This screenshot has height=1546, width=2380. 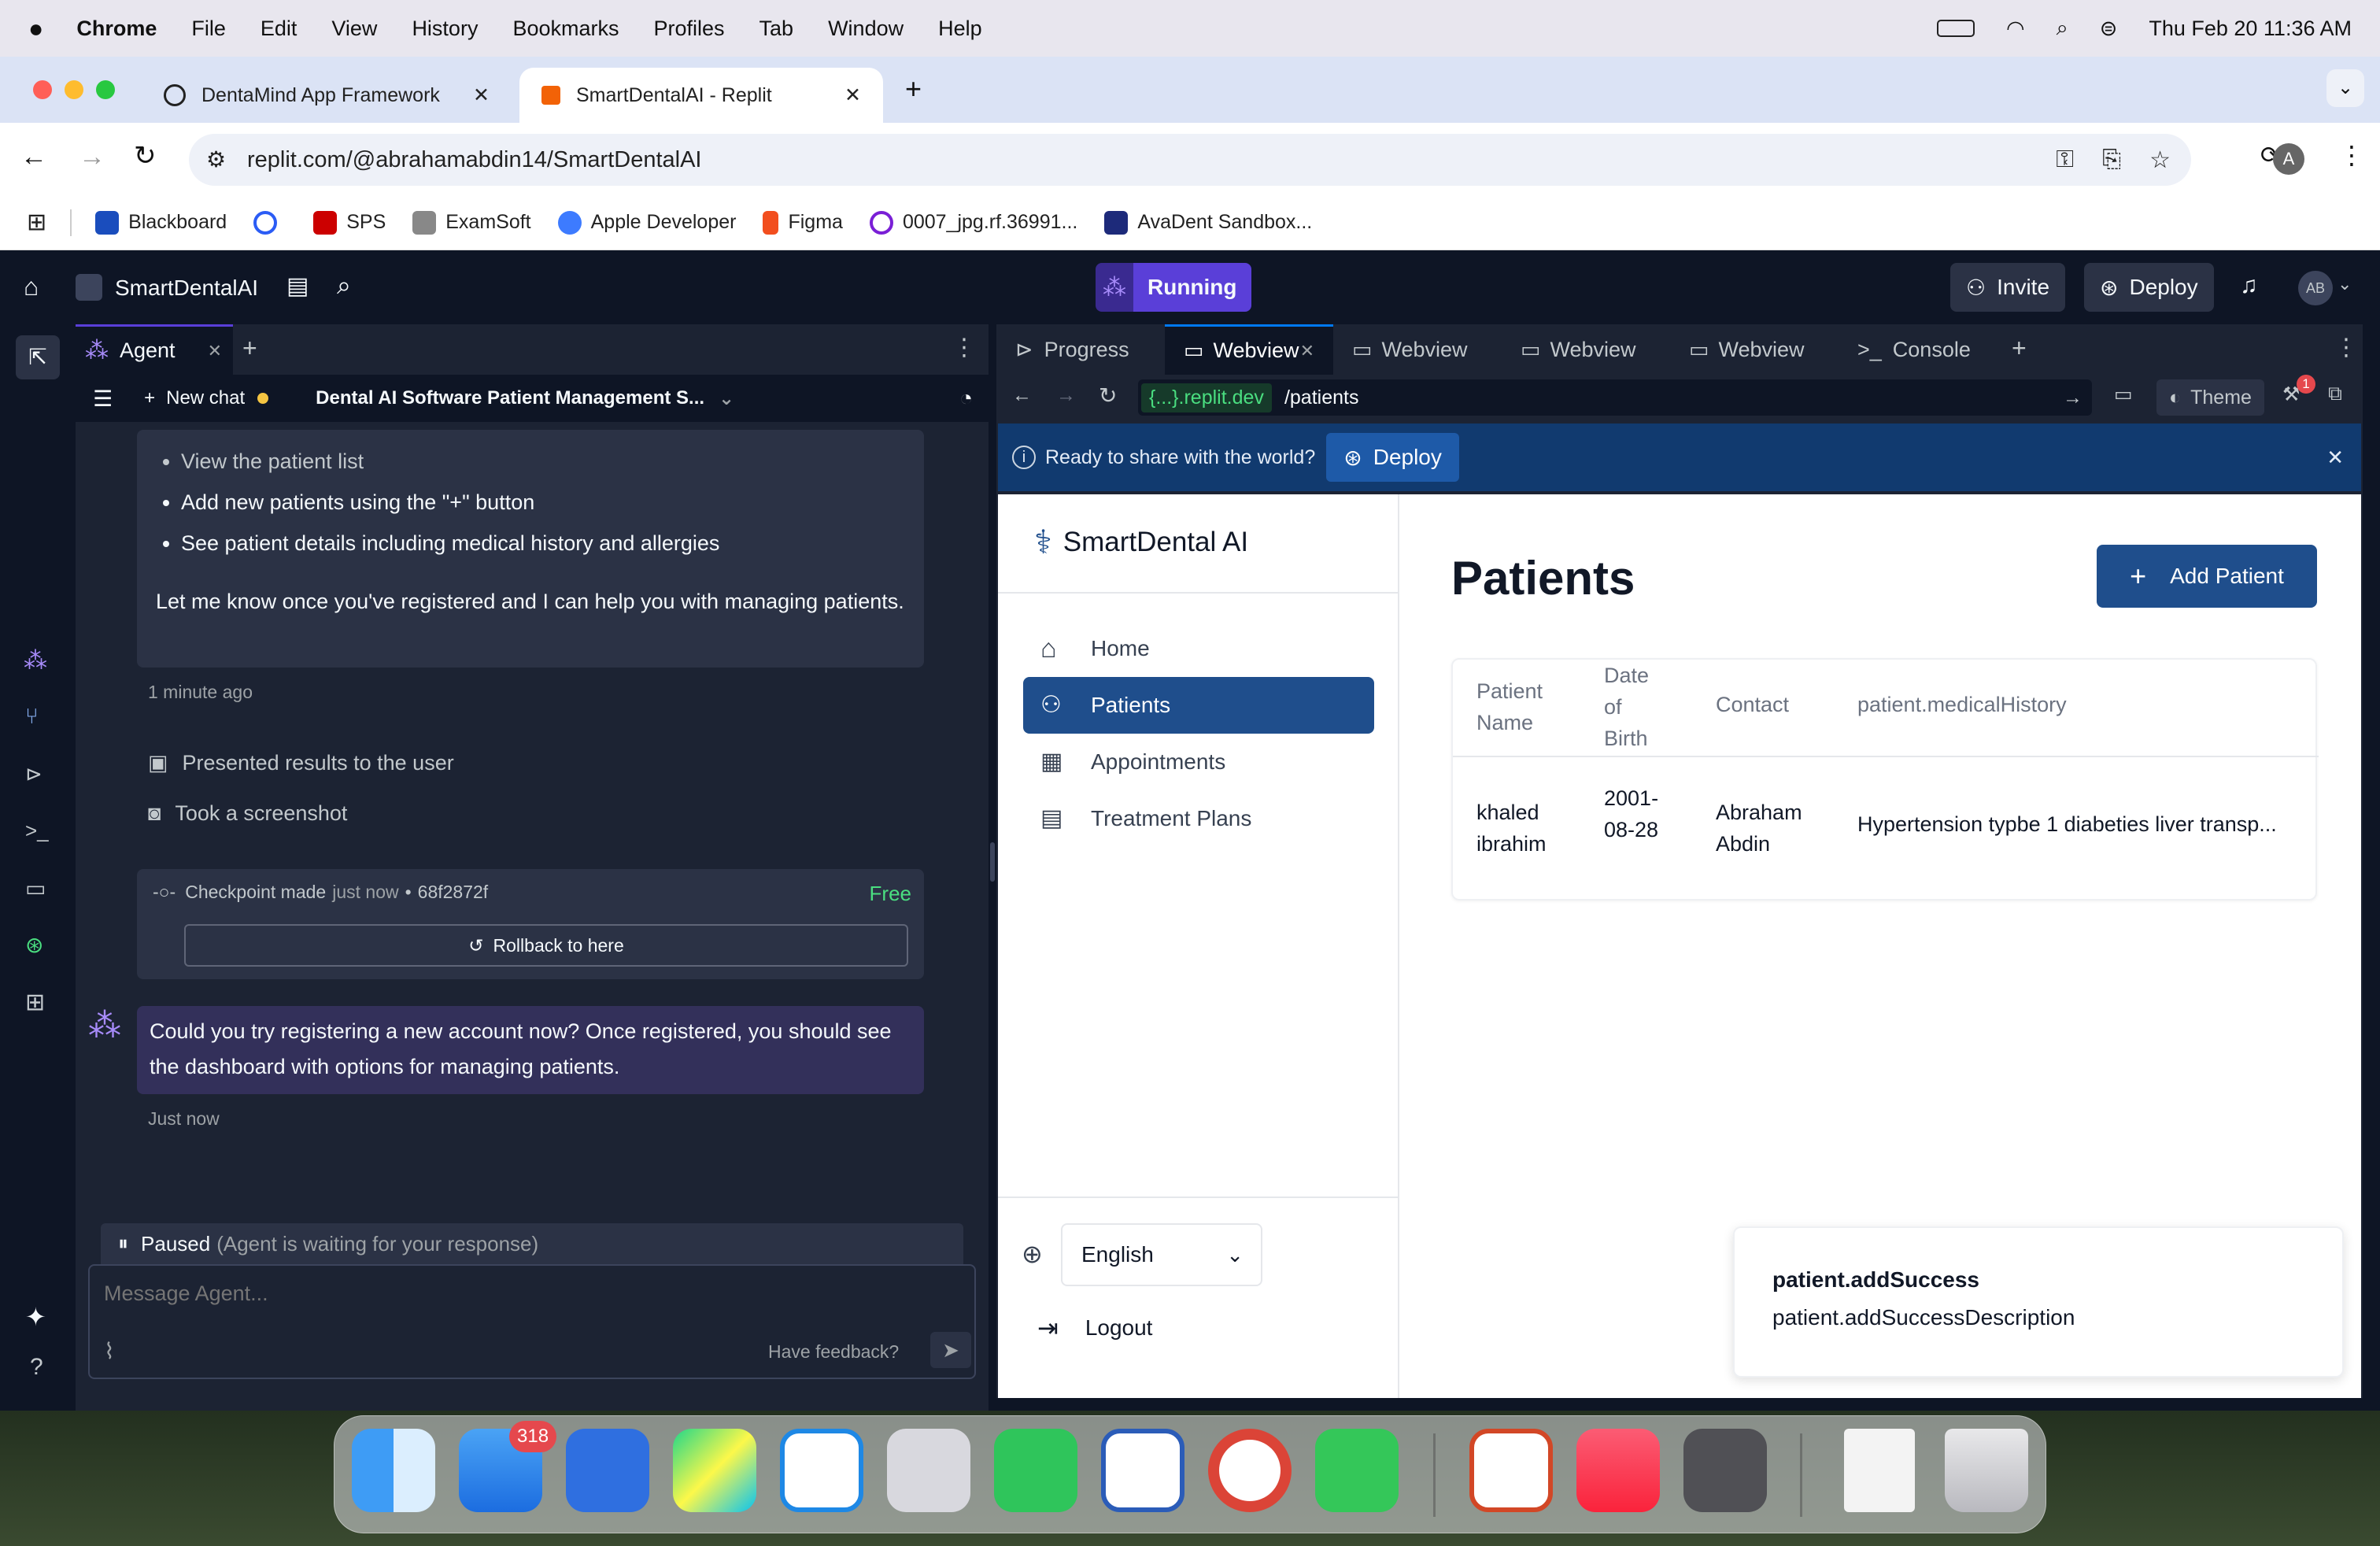 I want to click on spotlight-search-icon: ⌕, so click(x=2062, y=28).